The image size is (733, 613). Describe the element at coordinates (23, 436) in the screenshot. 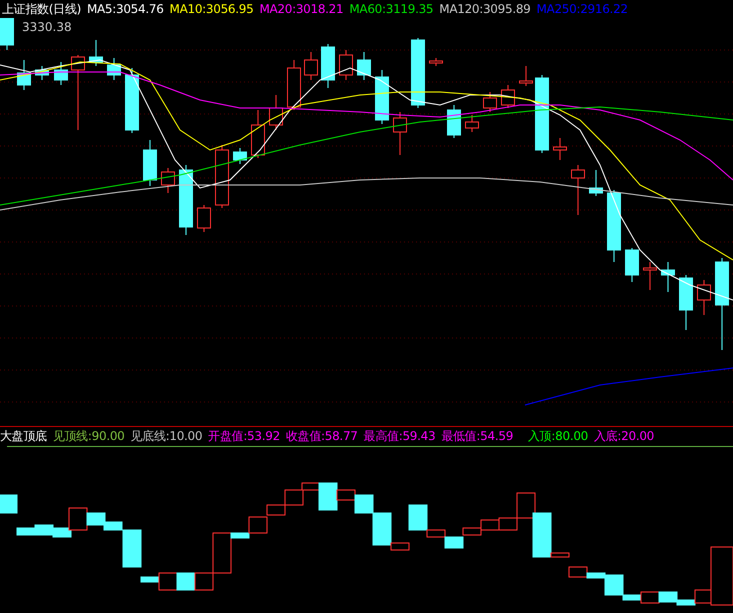

I see `indicator-title: 大盘顶底` at that location.